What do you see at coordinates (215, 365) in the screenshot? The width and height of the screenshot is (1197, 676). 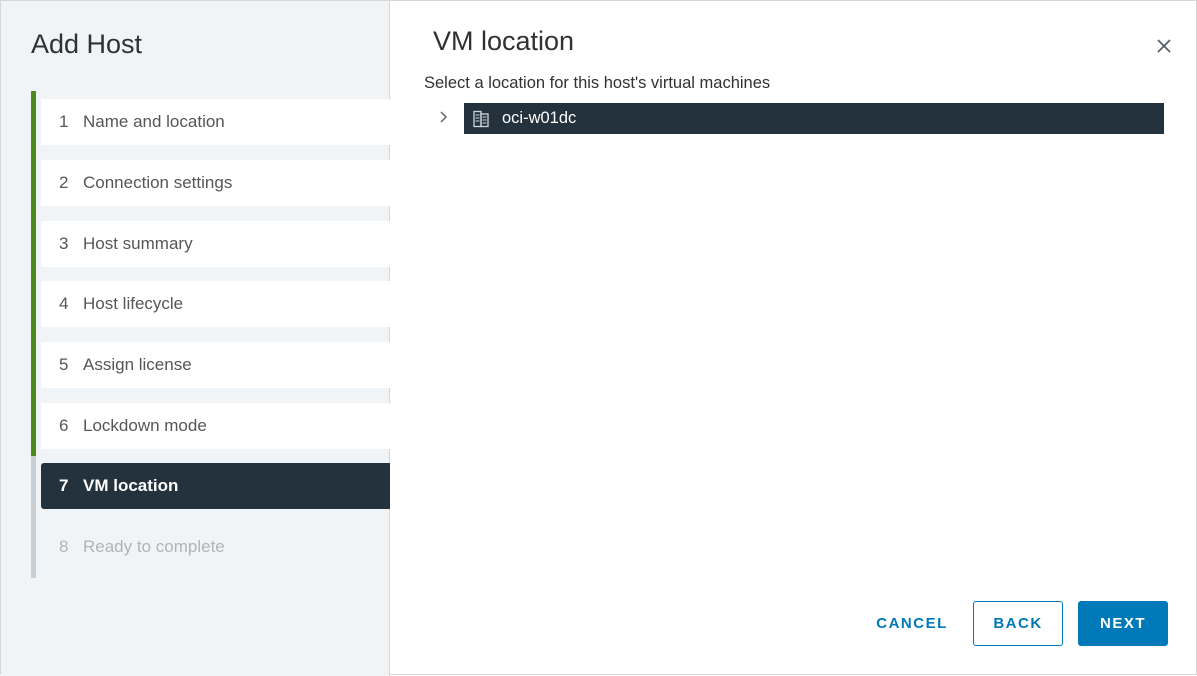 I see `step-assign-license: 5 Assign license` at bounding box center [215, 365].